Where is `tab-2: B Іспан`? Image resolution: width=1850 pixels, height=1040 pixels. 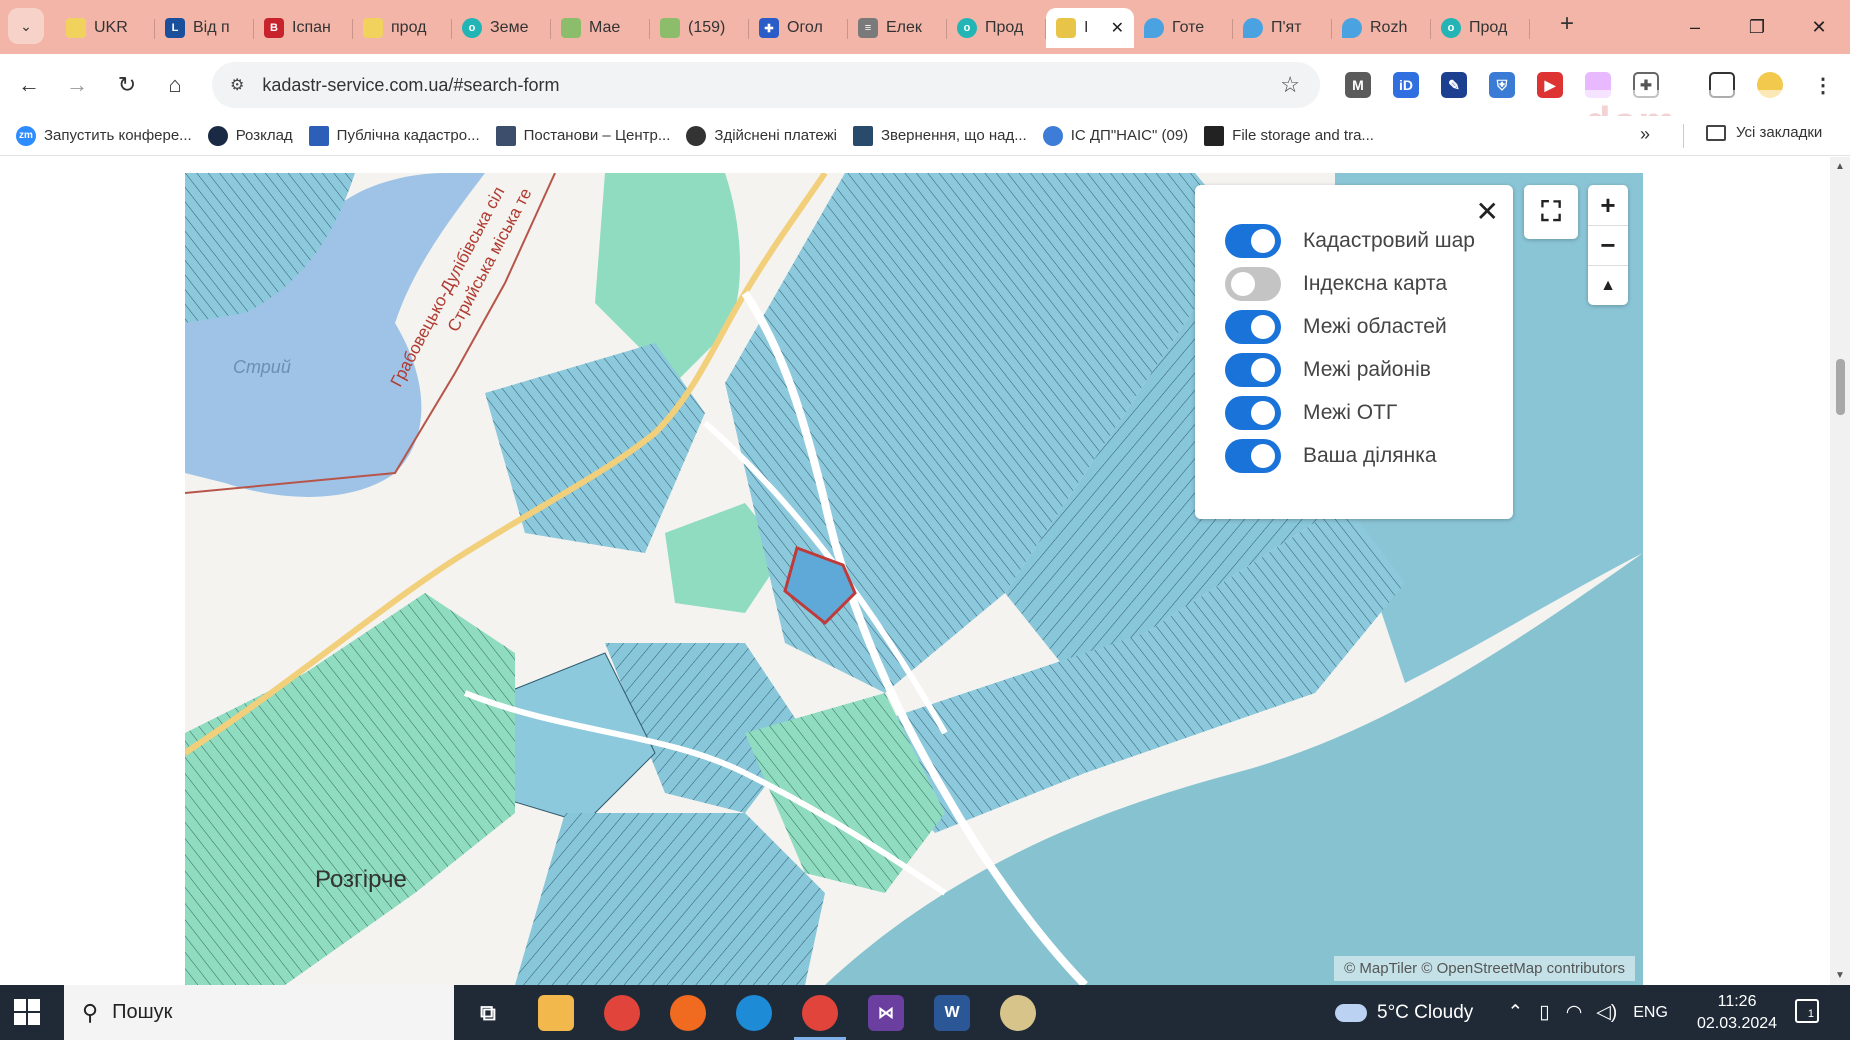
tab-2: B Іспан is located at coordinates (303, 28).